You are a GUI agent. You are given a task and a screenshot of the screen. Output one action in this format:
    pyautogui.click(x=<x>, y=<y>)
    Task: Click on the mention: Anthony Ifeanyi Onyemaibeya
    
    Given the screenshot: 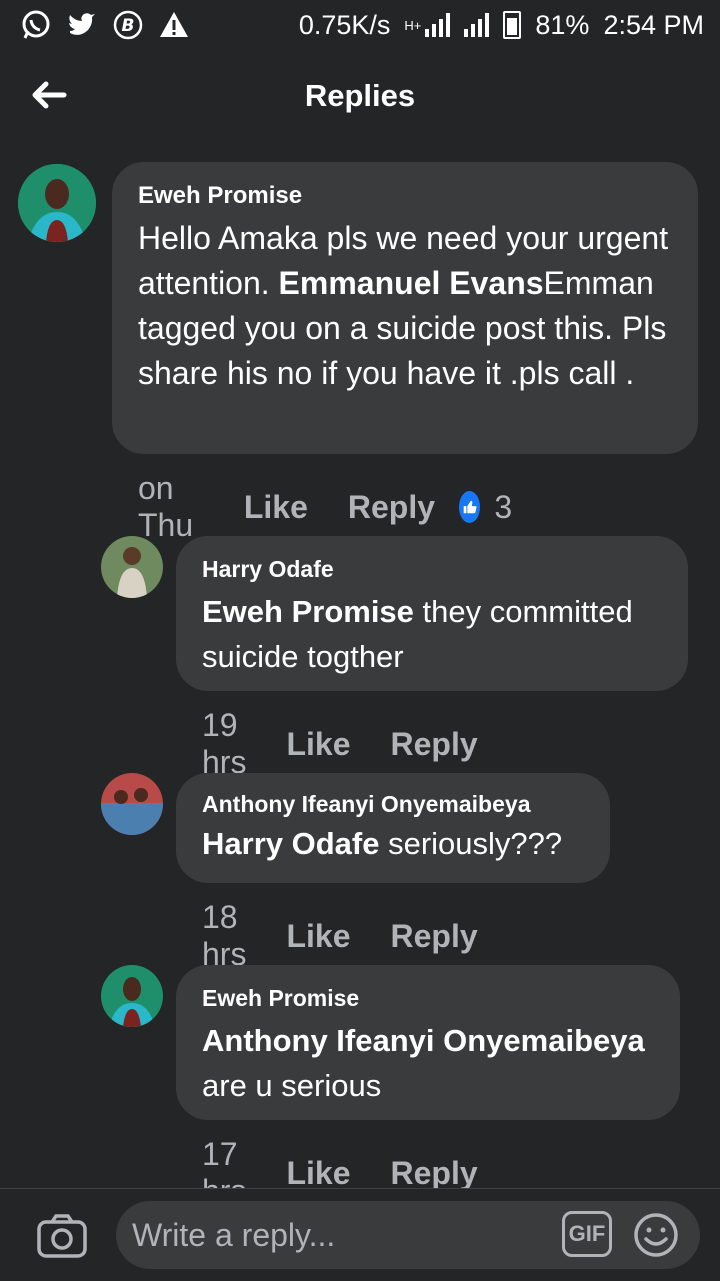 What is the action you would take?
    pyautogui.click(x=423, y=1040)
    